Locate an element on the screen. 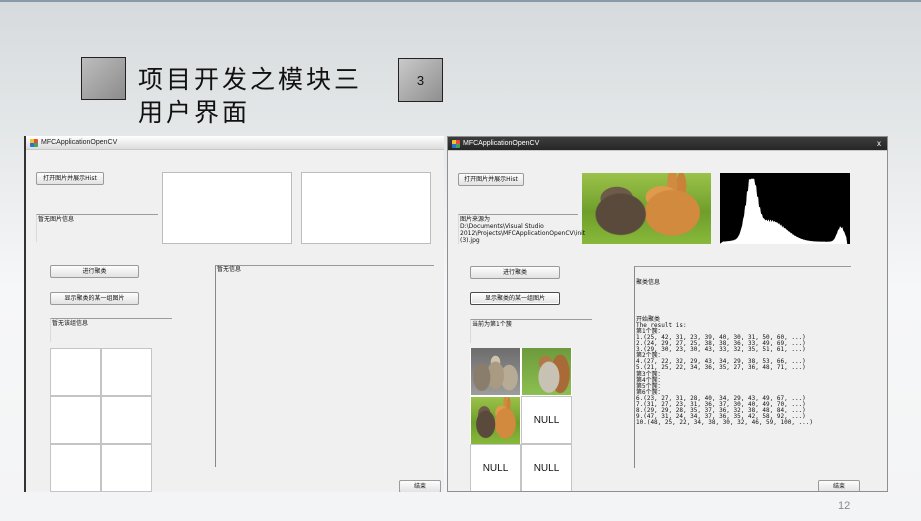 The image size is (921, 521). slide-title: 项目开发之模块三 用户界面 is located at coordinates (268, 96).